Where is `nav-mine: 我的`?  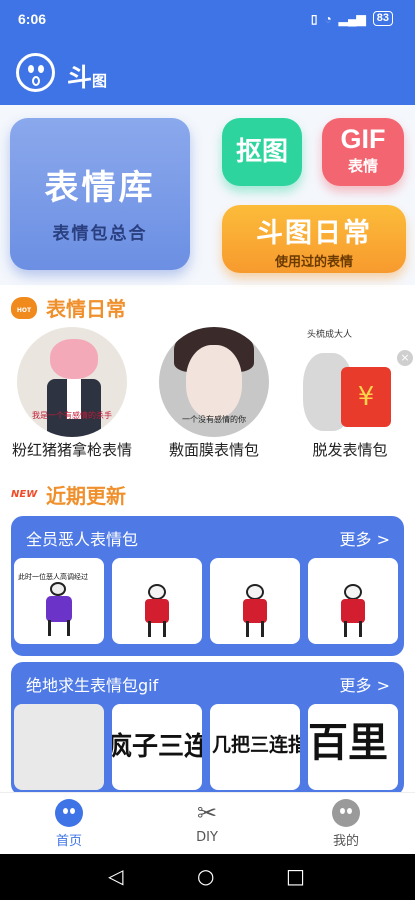
nav-mine: 我的 is located at coordinates (346, 824).